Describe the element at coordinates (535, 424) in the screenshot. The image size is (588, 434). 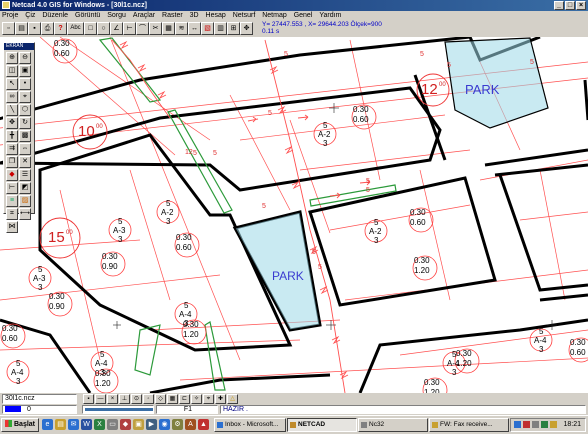
I see `volume-tray-icon` at that location.